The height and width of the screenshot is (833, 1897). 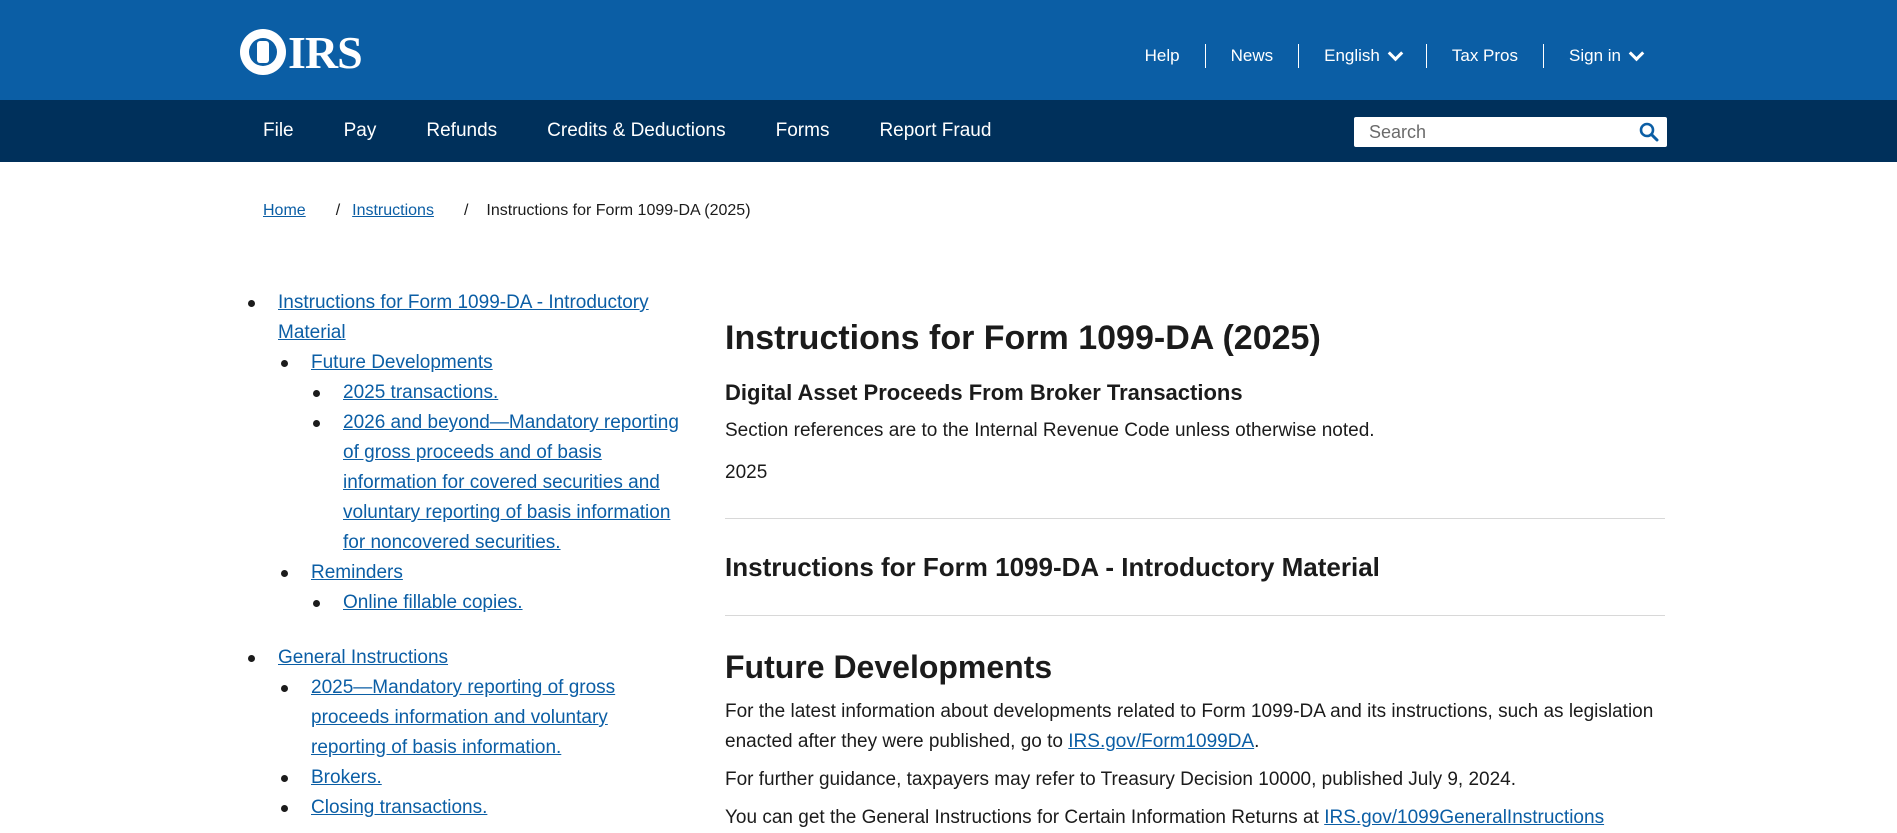 I want to click on revision-year: 2025, so click(x=746, y=472).